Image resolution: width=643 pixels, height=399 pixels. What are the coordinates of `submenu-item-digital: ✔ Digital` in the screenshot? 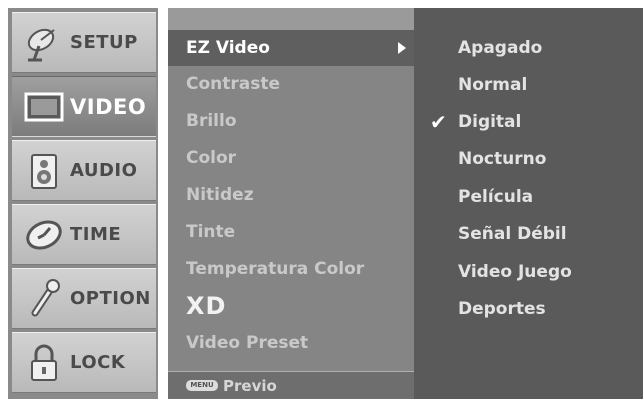 It's located at (528, 122).